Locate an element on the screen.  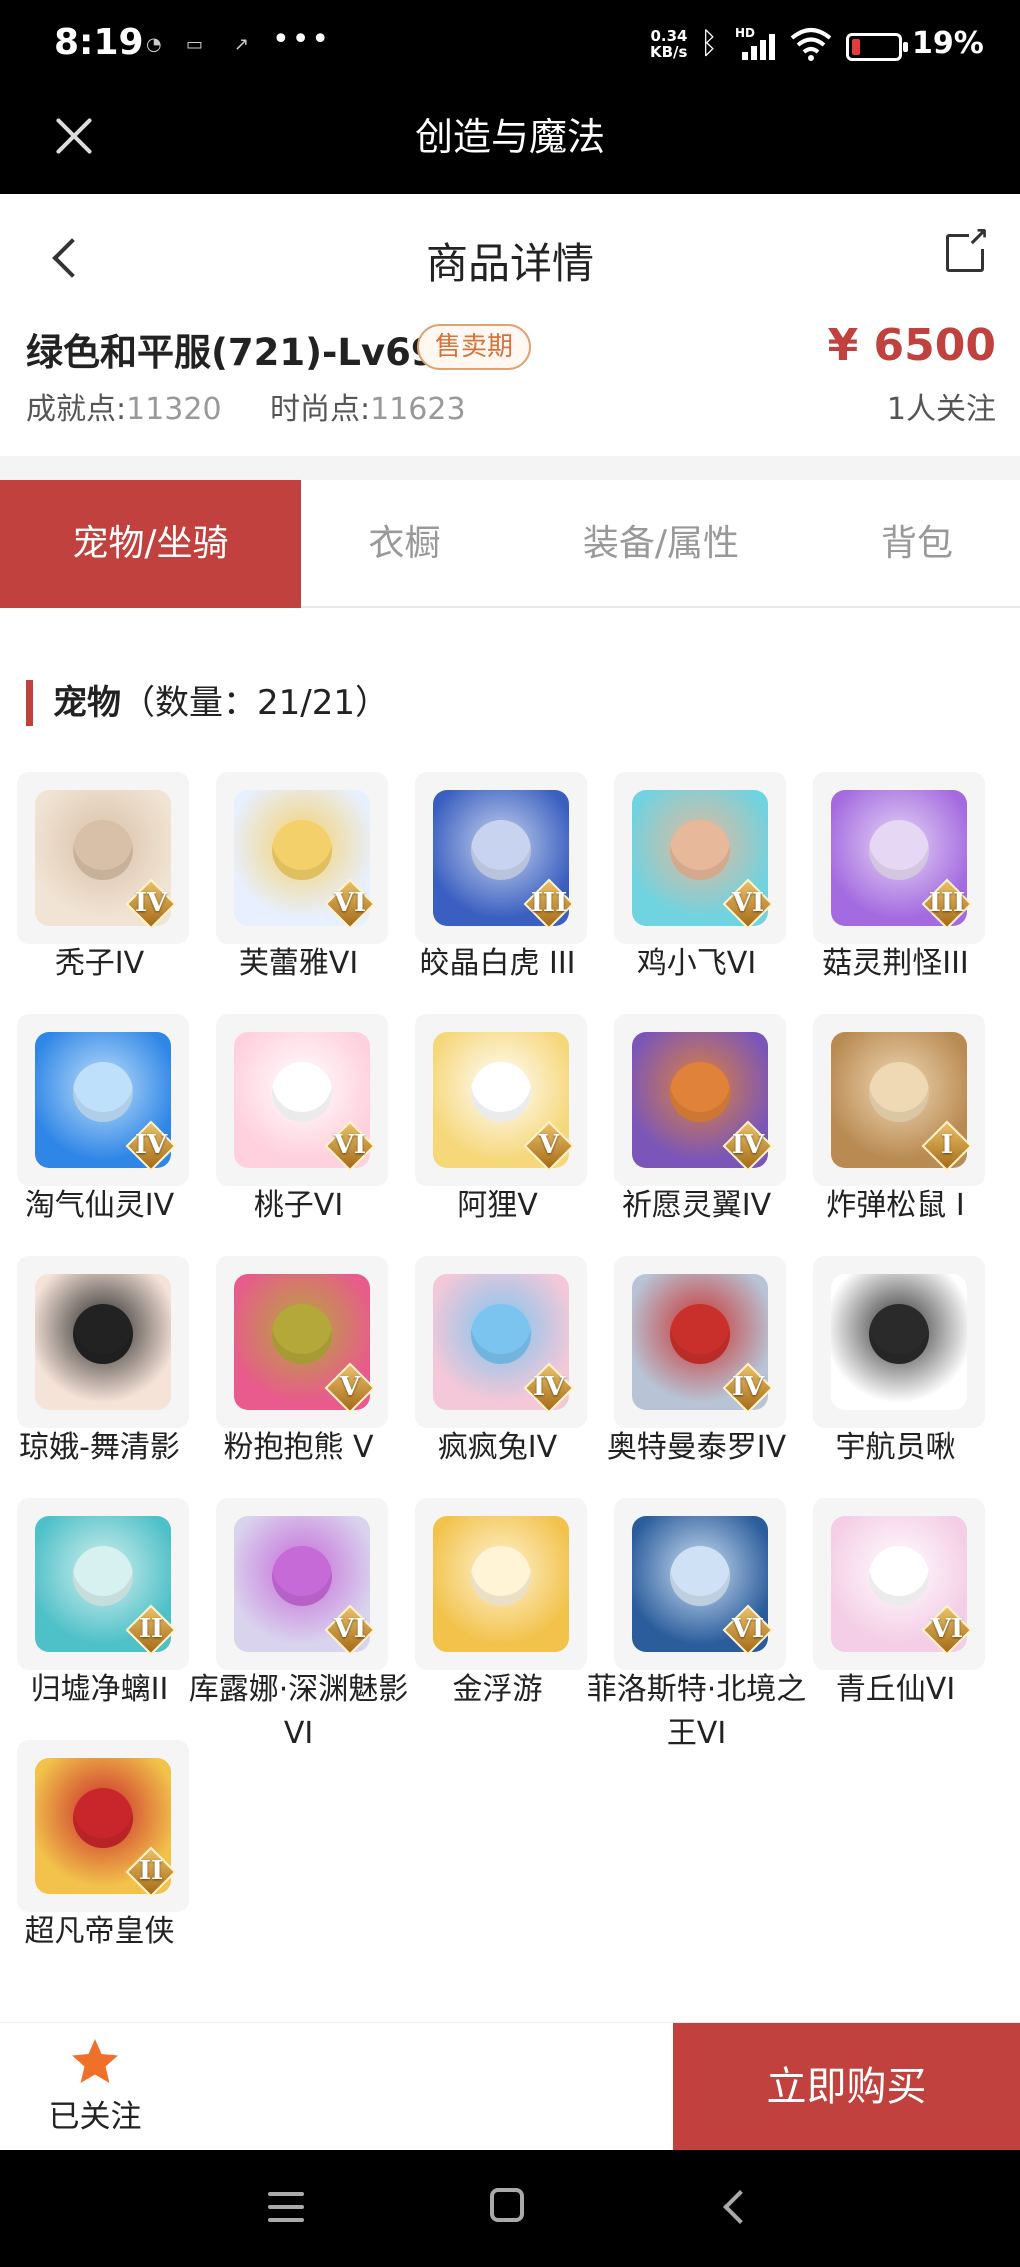
follow-button: 已关注 is located at coordinates (95, 2087).